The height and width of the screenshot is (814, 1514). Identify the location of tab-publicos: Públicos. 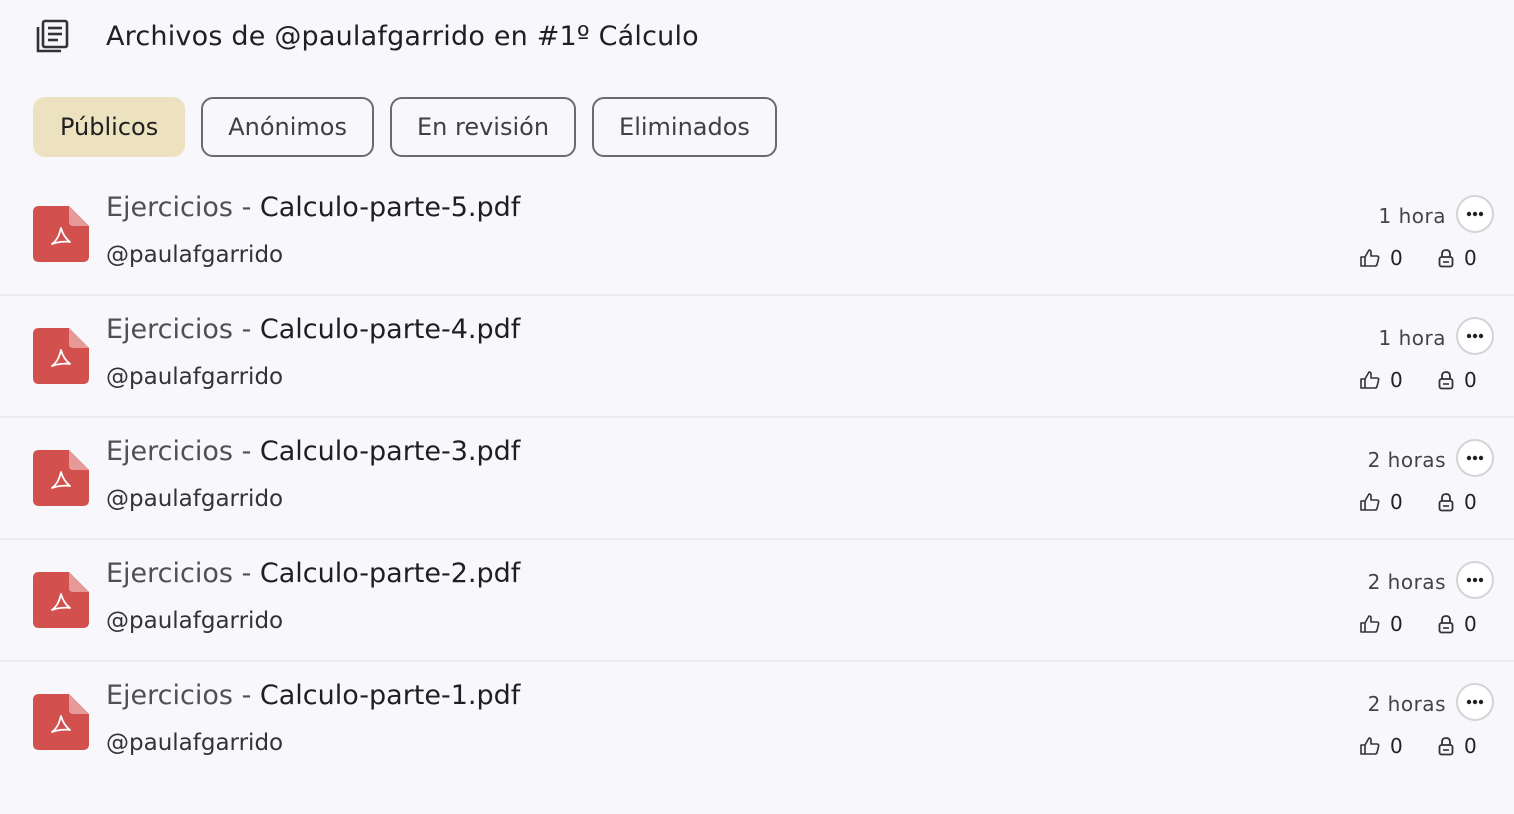
(109, 127).